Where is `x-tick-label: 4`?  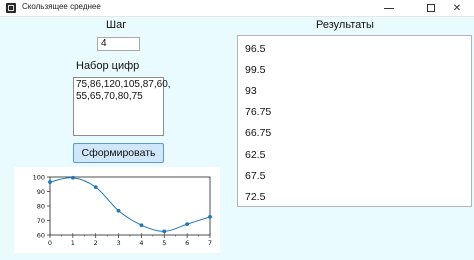
x-tick-label: 4 is located at coordinates (141, 243).